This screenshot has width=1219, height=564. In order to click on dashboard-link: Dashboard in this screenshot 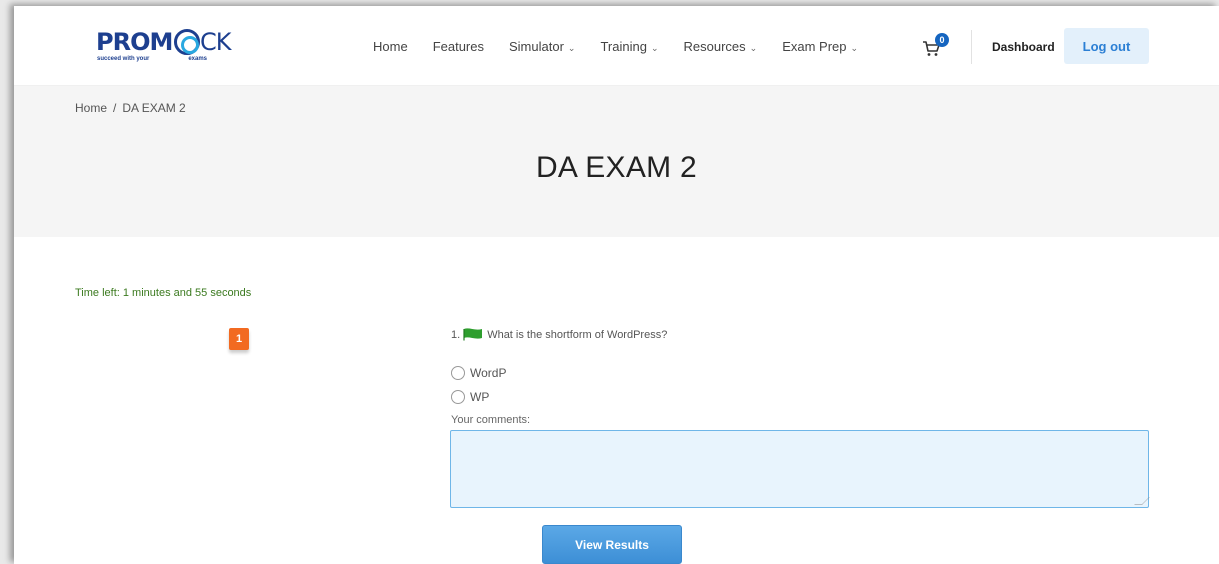, I will do `click(1023, 47)`.